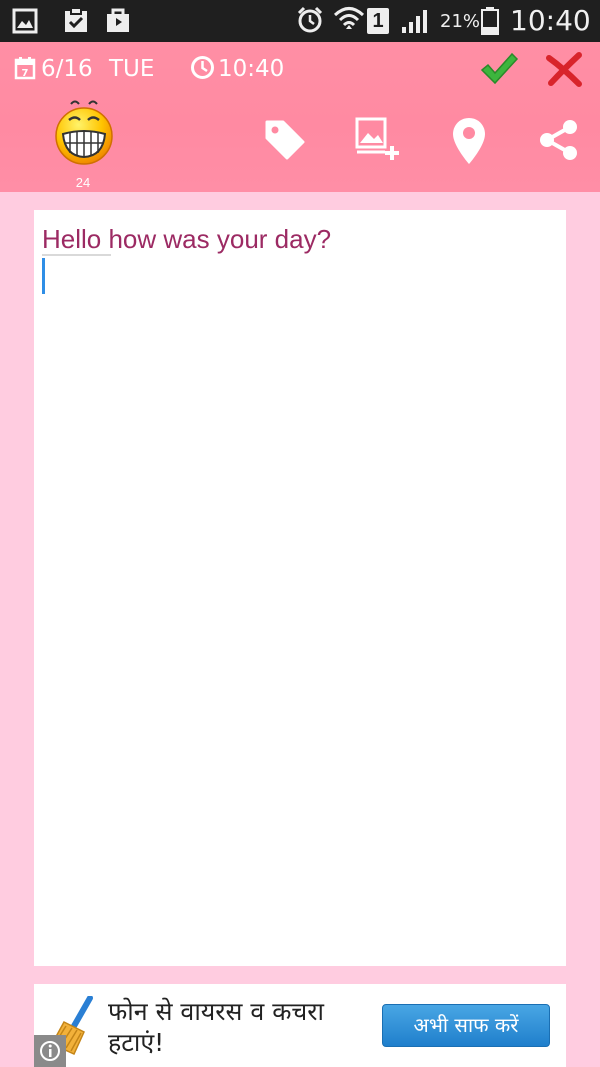 The image size is (600, 1067). I want to click on gallery-icon, so click(25, 21).